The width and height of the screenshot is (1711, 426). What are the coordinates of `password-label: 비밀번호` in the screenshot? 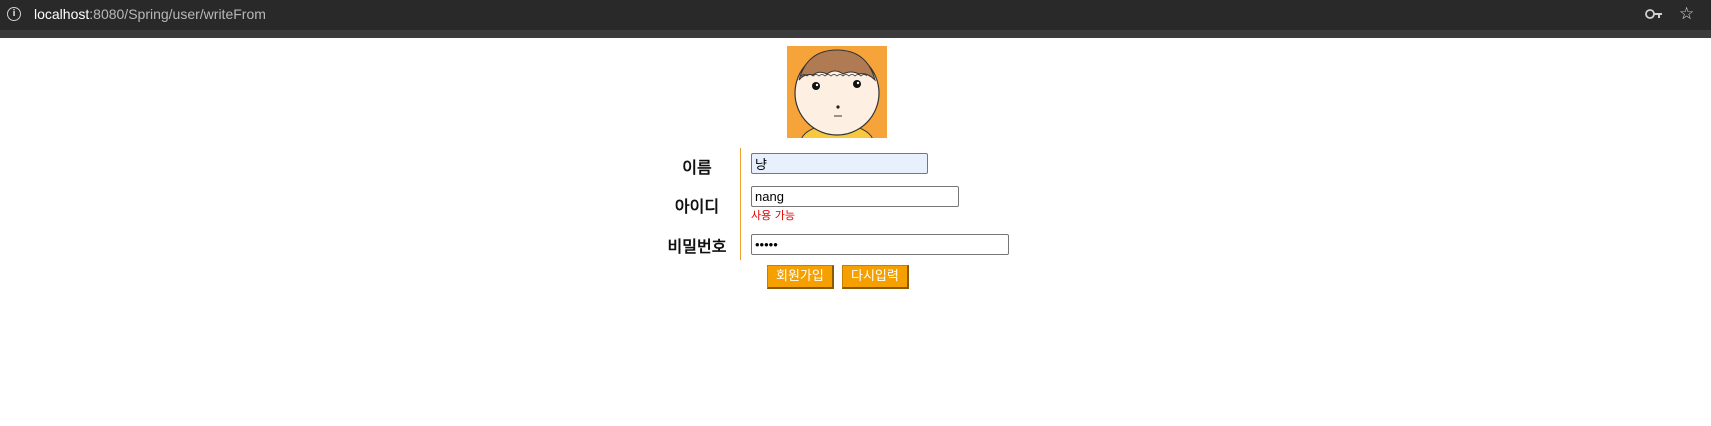 It's located at (697, 246).